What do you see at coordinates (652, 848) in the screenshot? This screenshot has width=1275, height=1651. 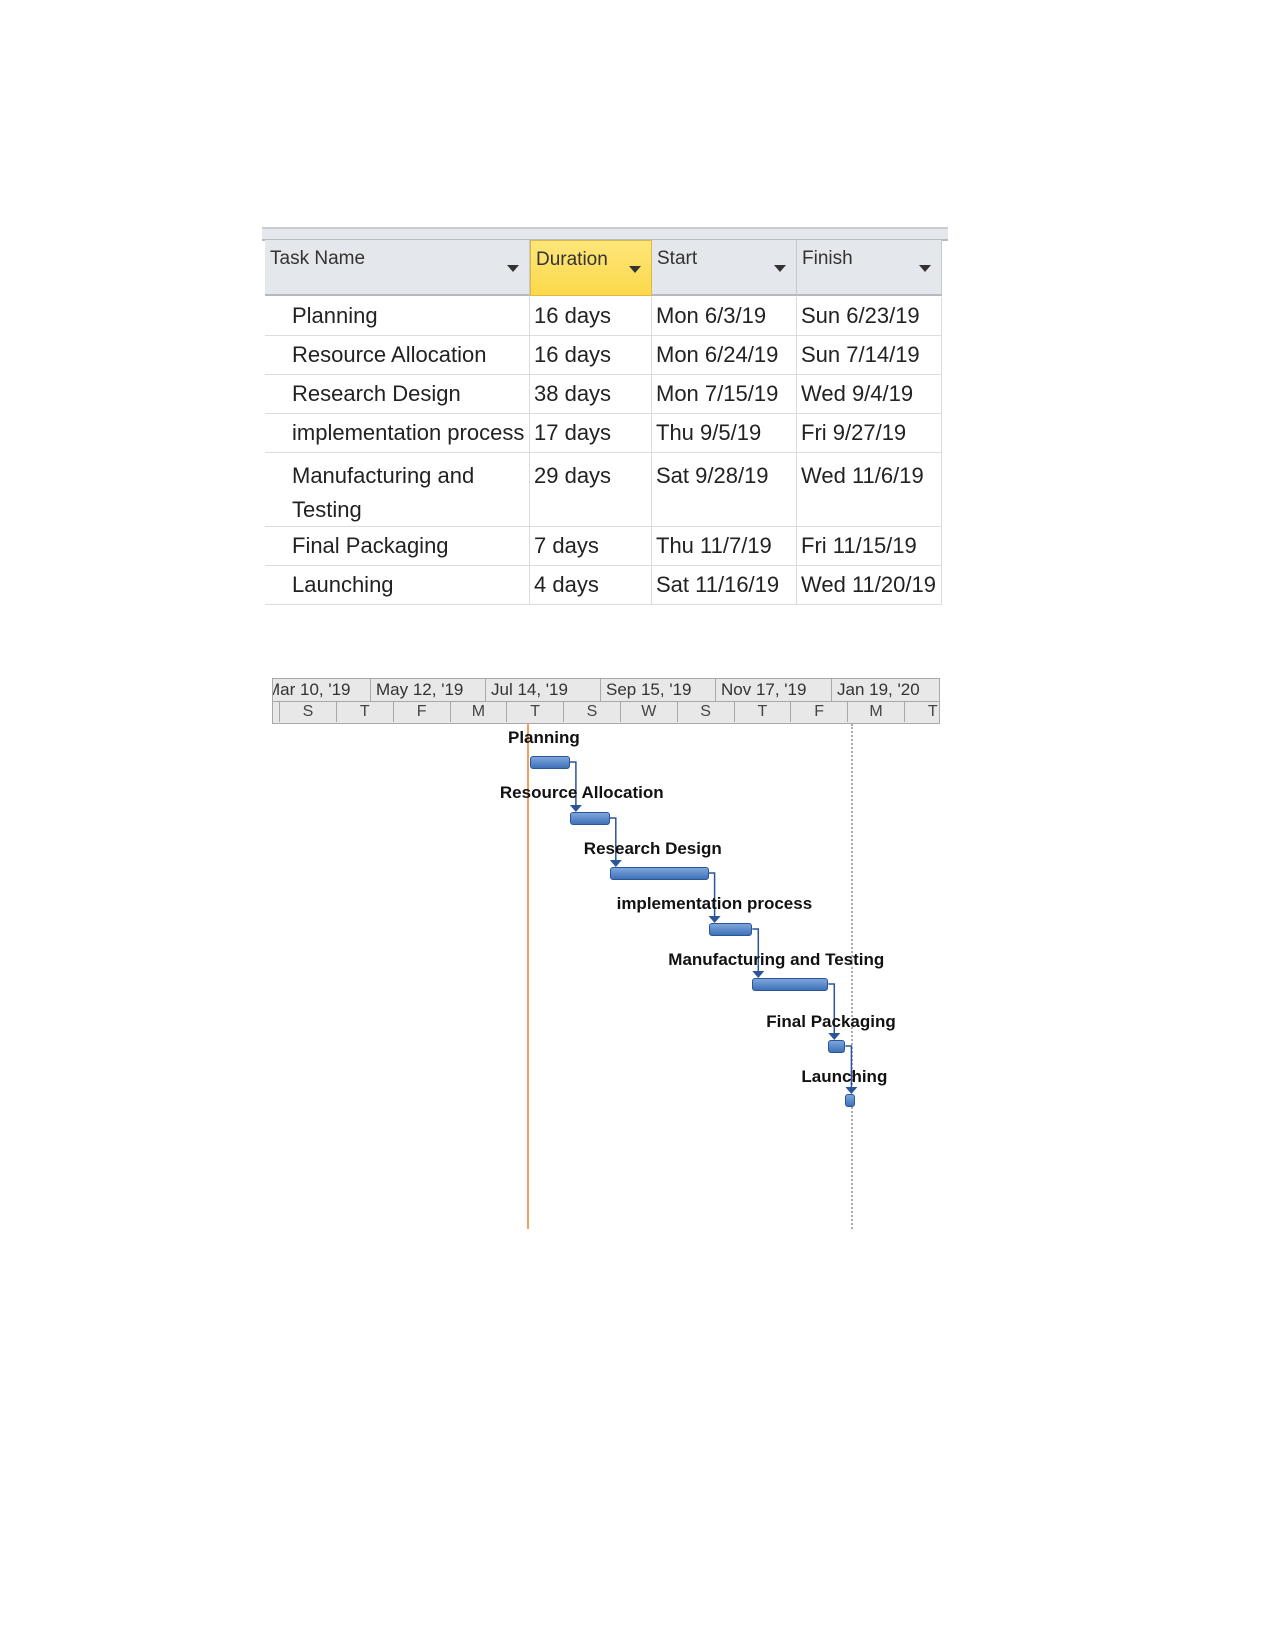 I see `gantt-bar-label: Research Design` at bounding box center [652, 848].